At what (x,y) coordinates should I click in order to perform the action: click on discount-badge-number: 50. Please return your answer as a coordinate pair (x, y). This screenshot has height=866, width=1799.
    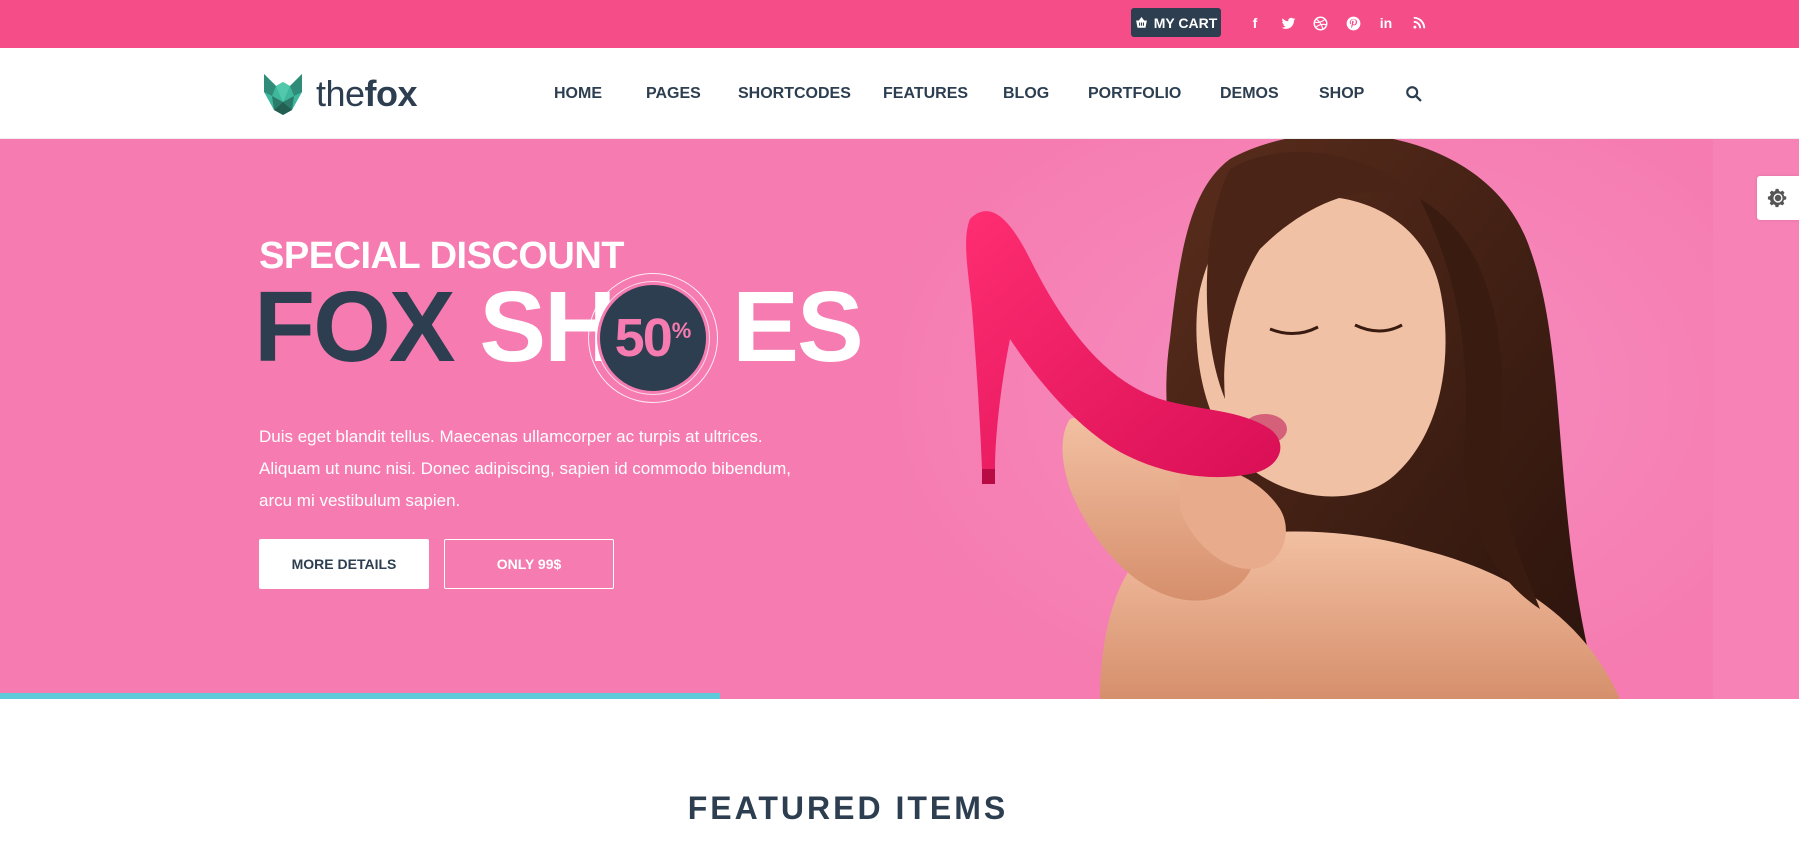
    Looking at the image, I should click on (643, 338).